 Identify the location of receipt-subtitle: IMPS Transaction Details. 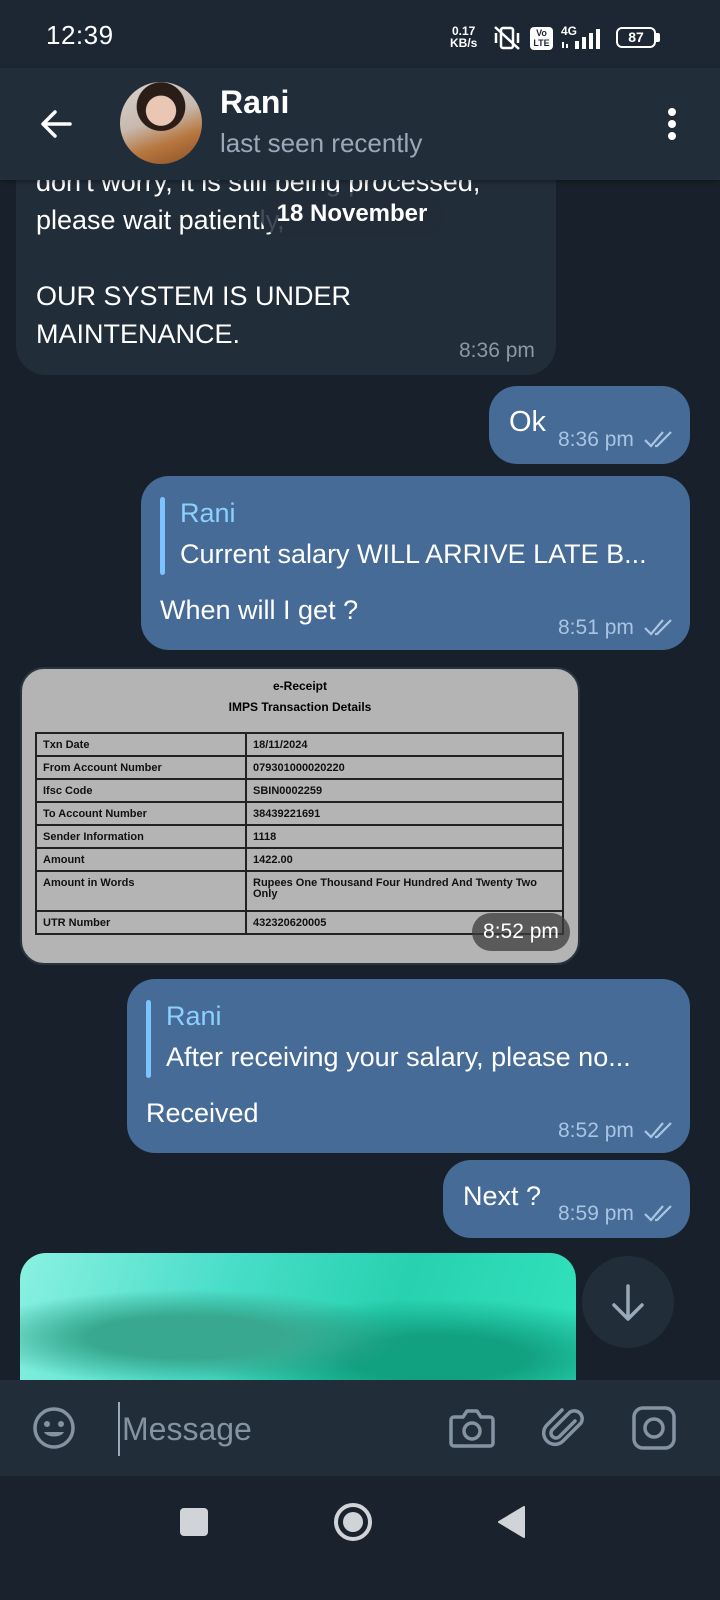
(300, 707).